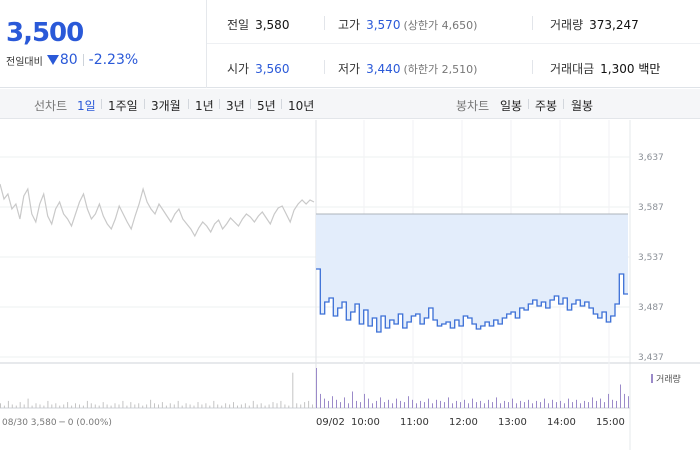 The height and width of the screenshot is (450, 700). What do you see at coordinates (651, 208) in the screenshot?
I see `y-tick-label: 3,587` at bounding box center [651, 208].